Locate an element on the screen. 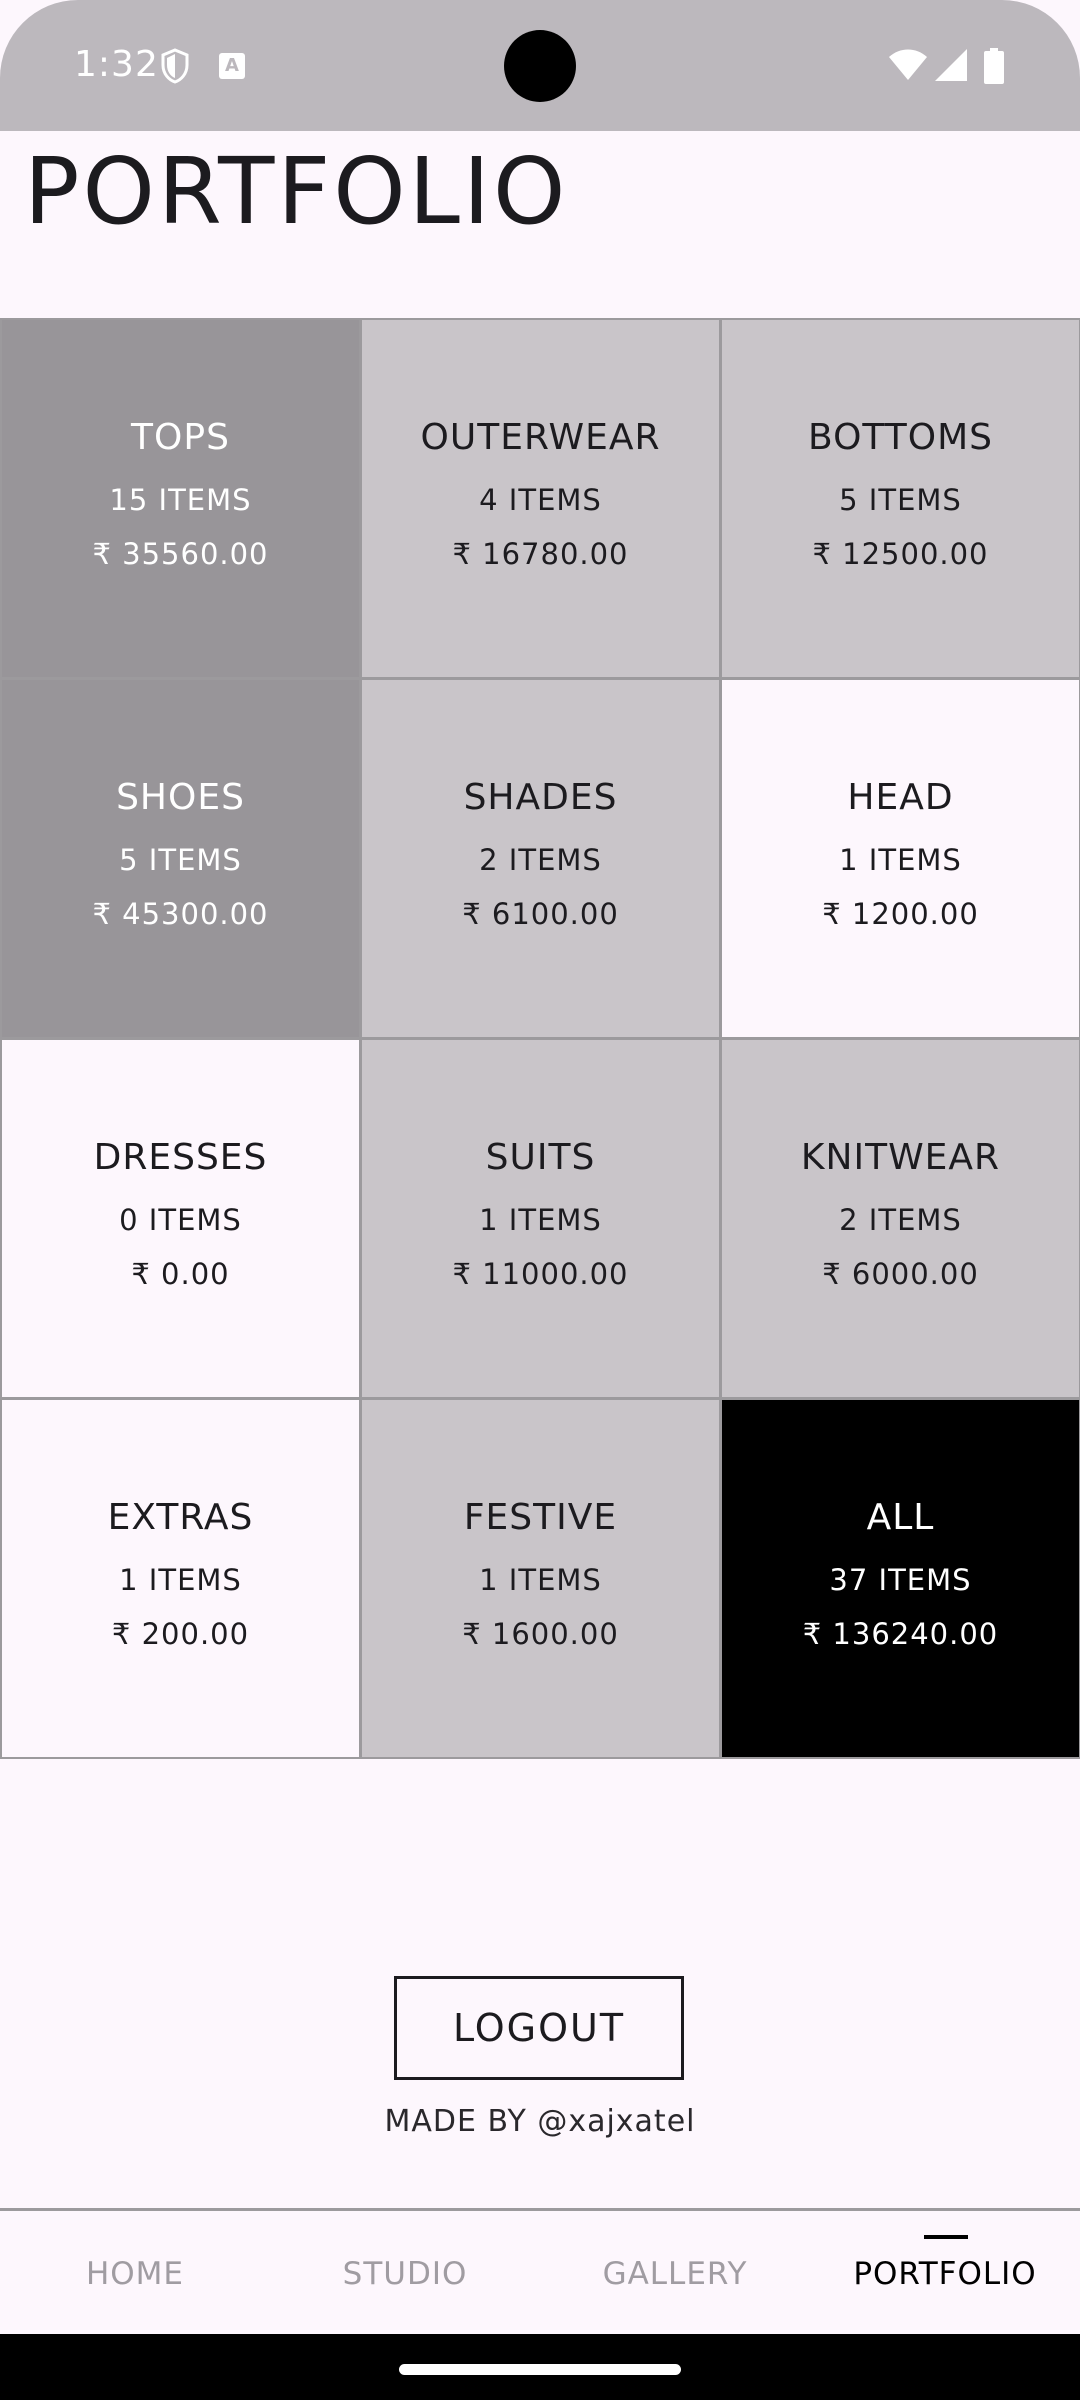 This screenshot has height=2400, width=1080. category-tile-extras: EXTRAS 1 ITEMS ₹ 200.00 is located at coordinates (180, 1578).